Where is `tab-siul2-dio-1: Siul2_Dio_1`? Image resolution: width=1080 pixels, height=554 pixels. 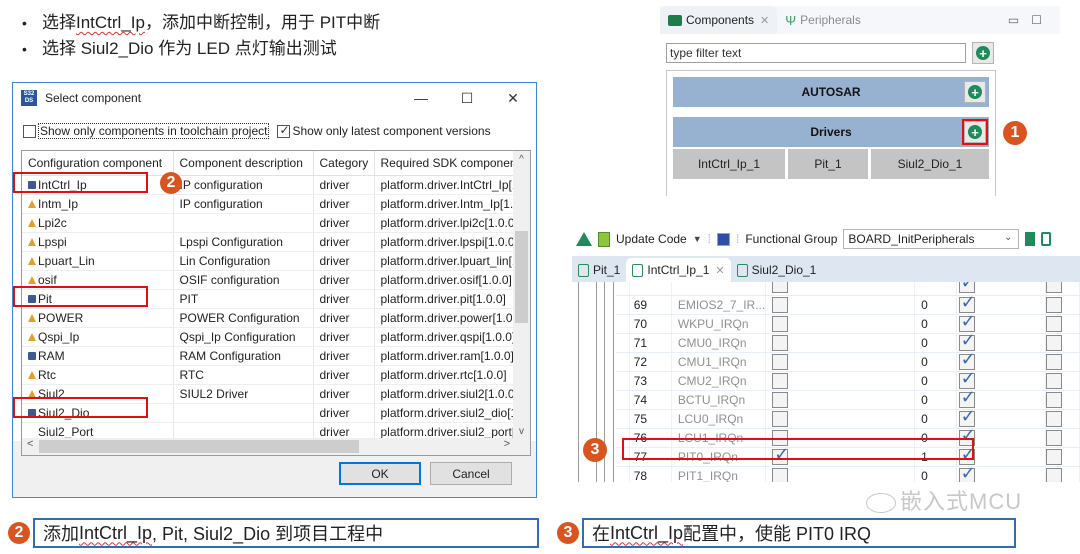 tab-siul2-dio-1: Siul2_Dio_1 is located at coordinates (777, 270).